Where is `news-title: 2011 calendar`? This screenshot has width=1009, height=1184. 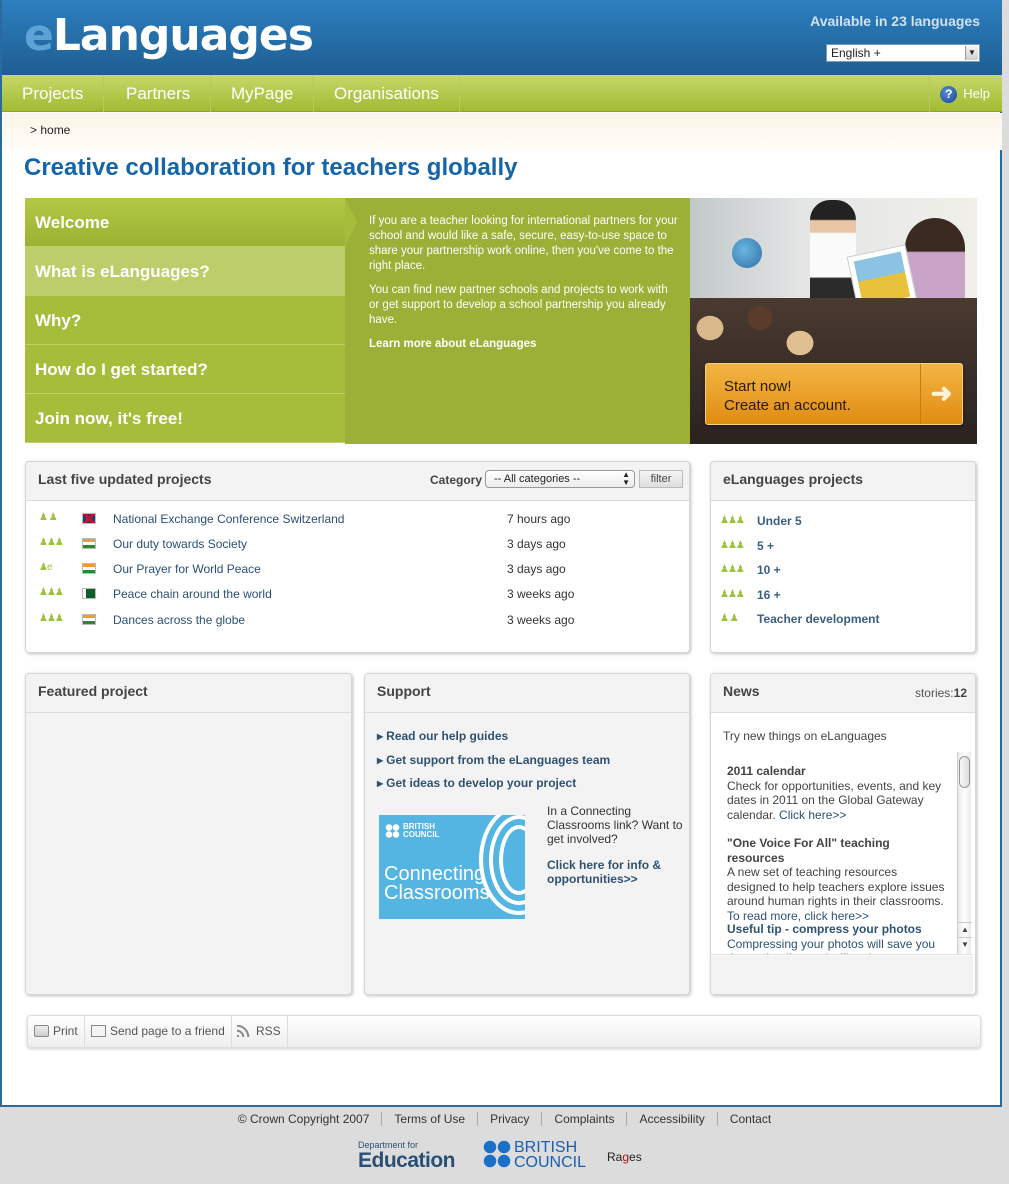
news-title: 2011 calendar is located at coordinates (838, 771).